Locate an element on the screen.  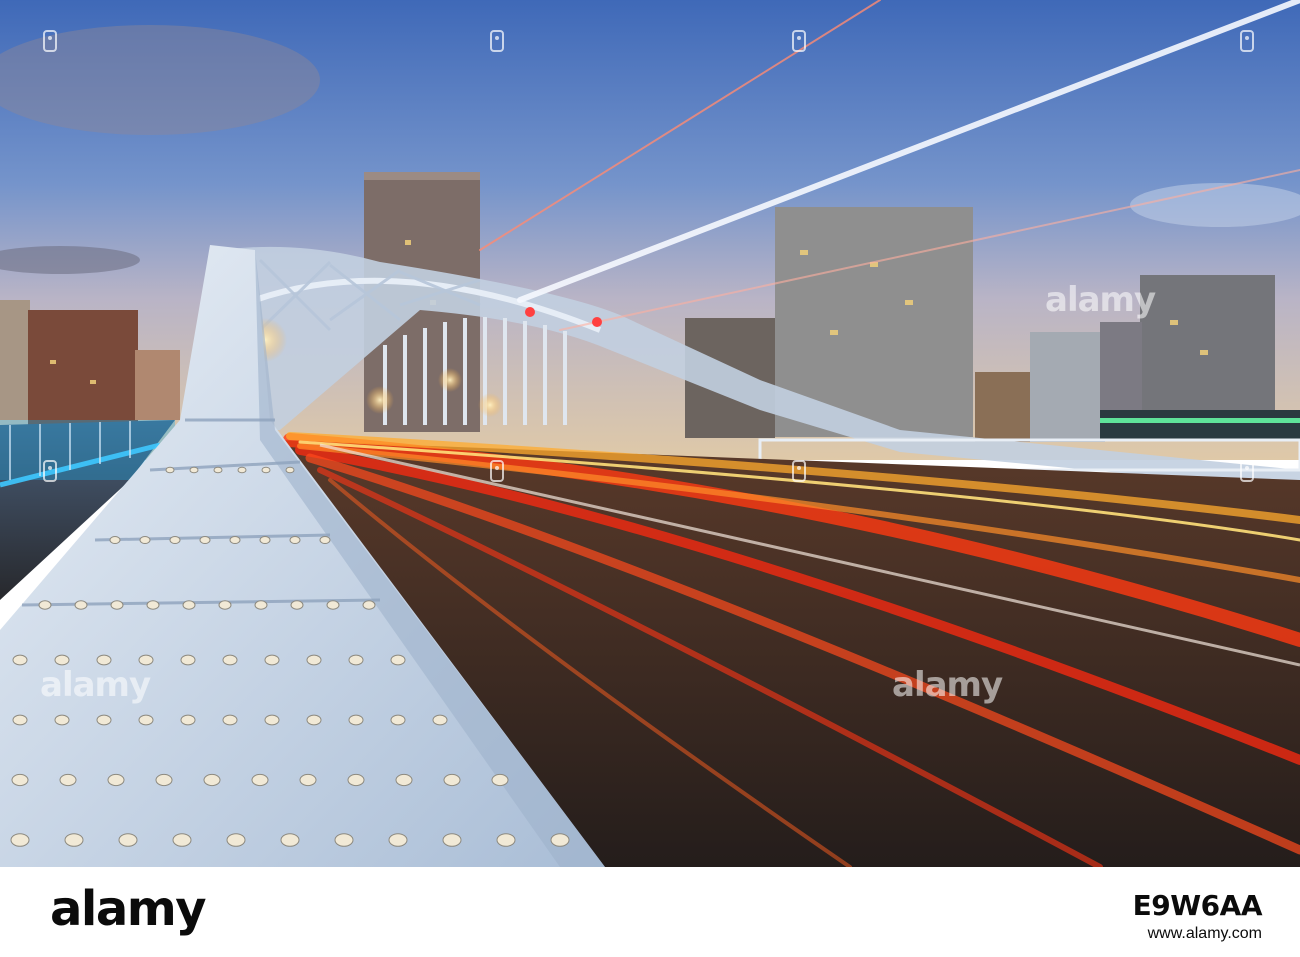
image-id: E9W6AA is located at coordinates (1197, 905).